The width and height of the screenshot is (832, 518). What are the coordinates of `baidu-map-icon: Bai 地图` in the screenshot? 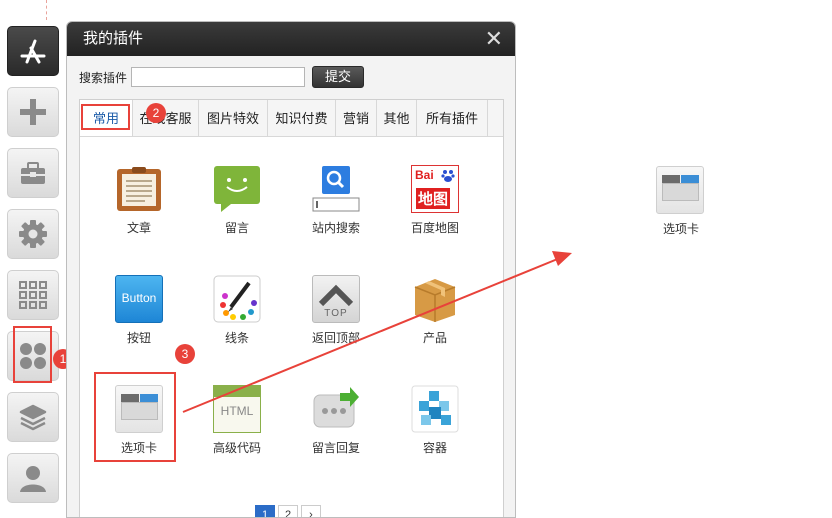 It's located at (435, 189).